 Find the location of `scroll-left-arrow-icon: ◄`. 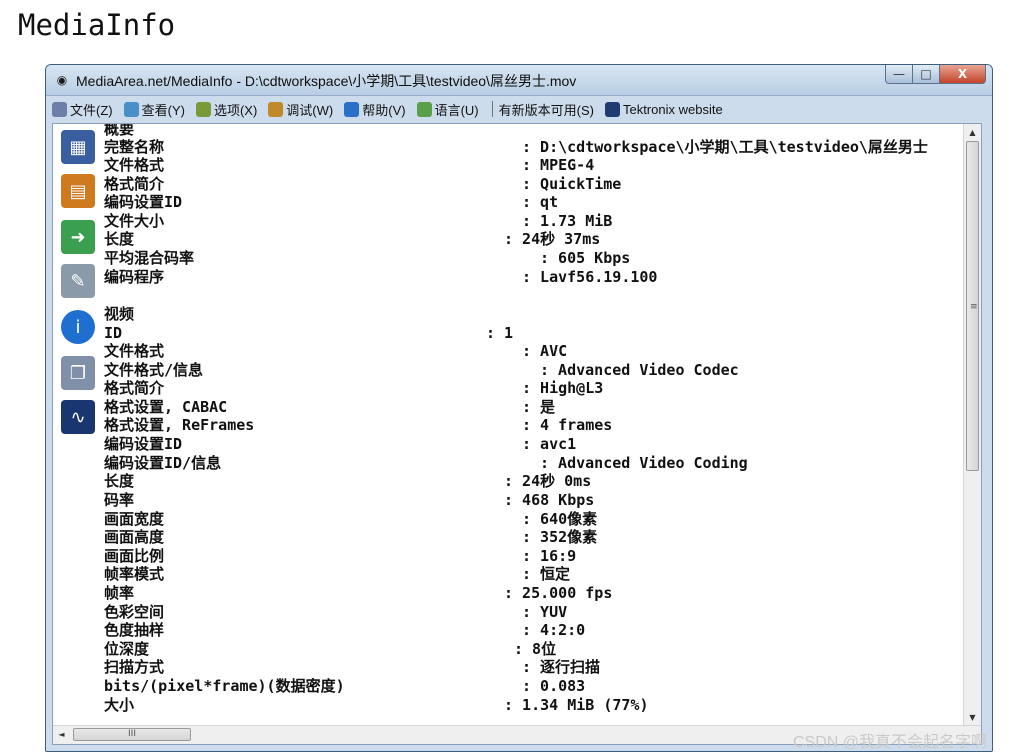

scroll-left-arrow-icon: ◄ is located at coordinates (61, 734).